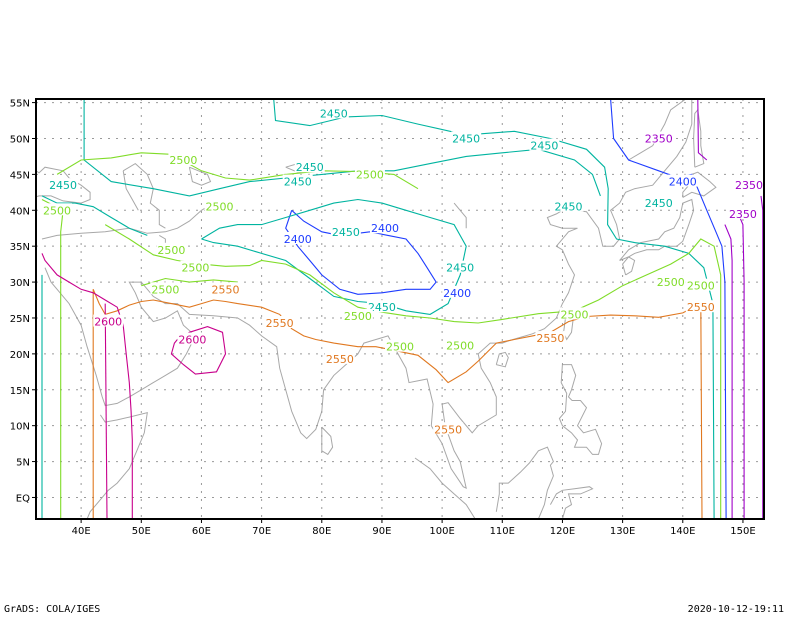 The image size is (800, 618). What do you see at coordinates (23, 301) in the screenshot?
I see `latitude-ticks: EQ 5N 10N 15N 20N 25N 30N 35N 40N 45N 50N 55N` at bounding box center [23, 301].